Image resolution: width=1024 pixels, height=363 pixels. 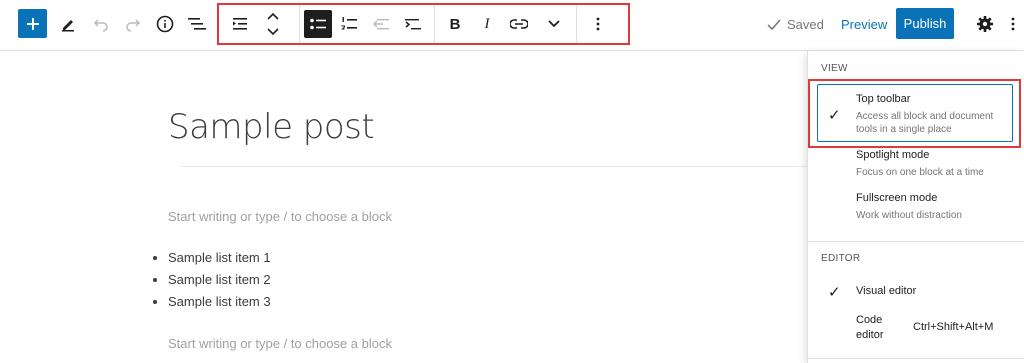 What do you see at coordinates (909, 215) in the screenshot?
I see `fullscreen-desc: Work without distraction` at bounding box center [909, 215].